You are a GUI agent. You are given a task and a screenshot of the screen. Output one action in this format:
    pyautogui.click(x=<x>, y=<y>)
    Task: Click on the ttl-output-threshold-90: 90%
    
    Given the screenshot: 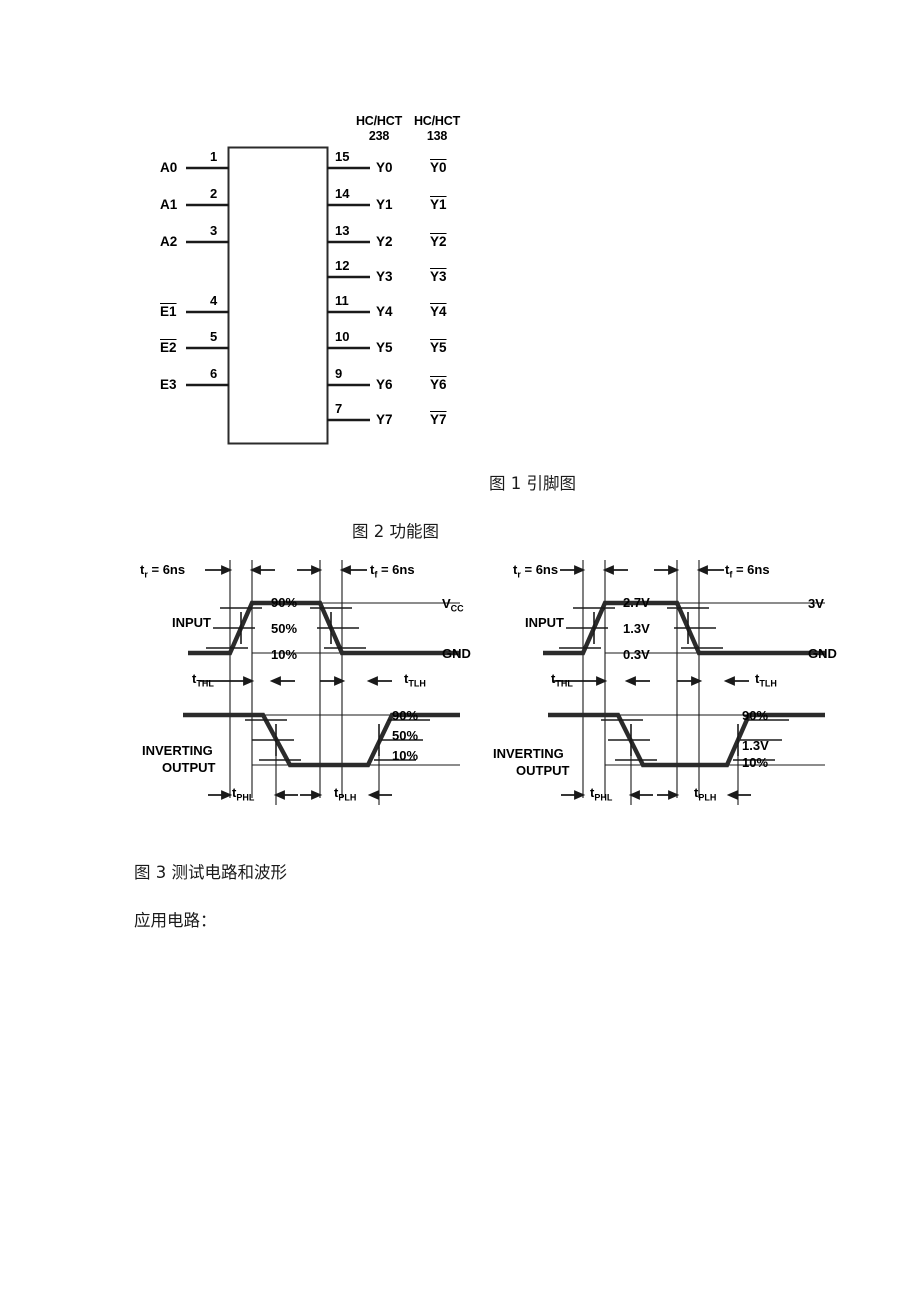 What is the action you would take?
    pyautogui.click(x=755, y=715)
    